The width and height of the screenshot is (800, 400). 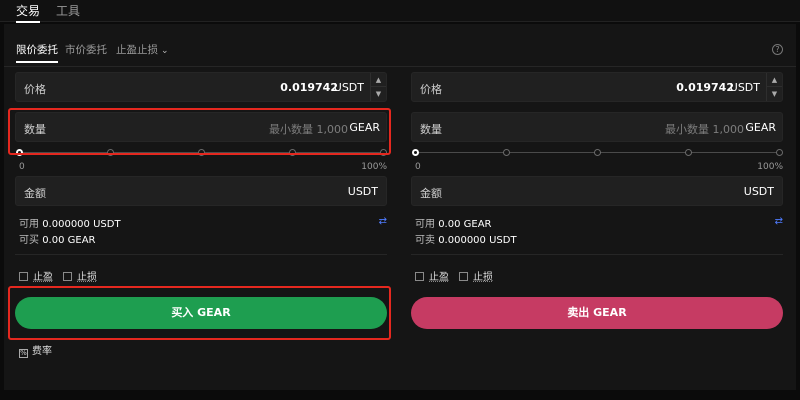 I want to click on buy-percent-slider, so click(x=201, y=153).